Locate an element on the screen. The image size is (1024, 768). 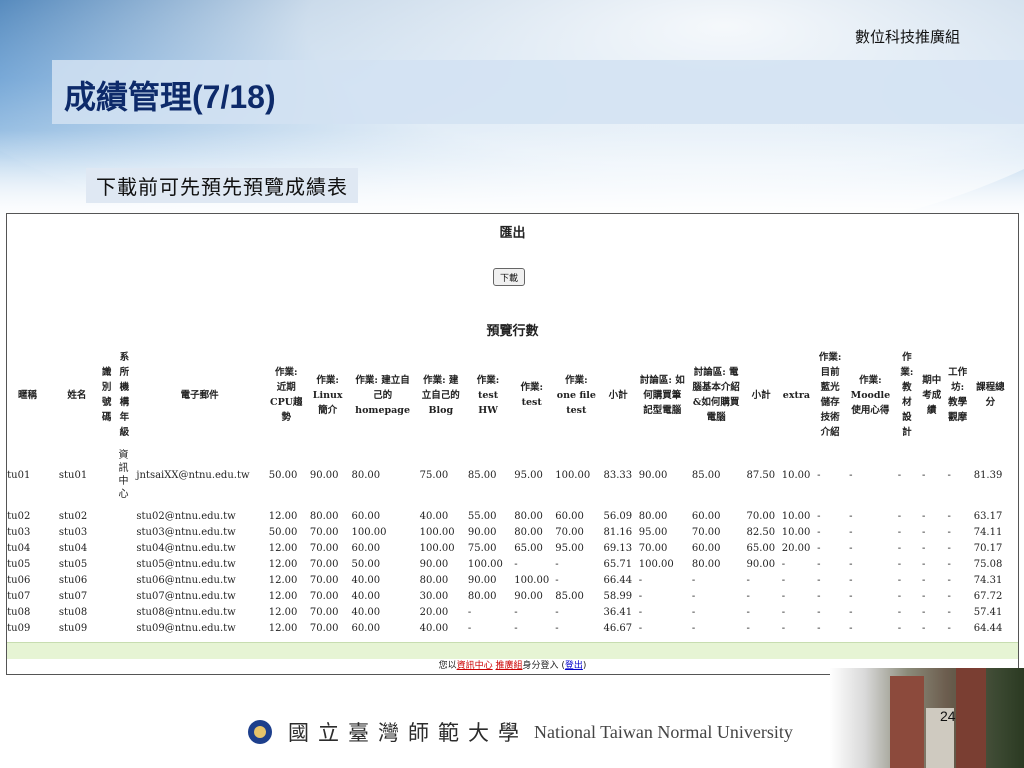
table-cell: 50.00 is located at coordinates (366, 564).